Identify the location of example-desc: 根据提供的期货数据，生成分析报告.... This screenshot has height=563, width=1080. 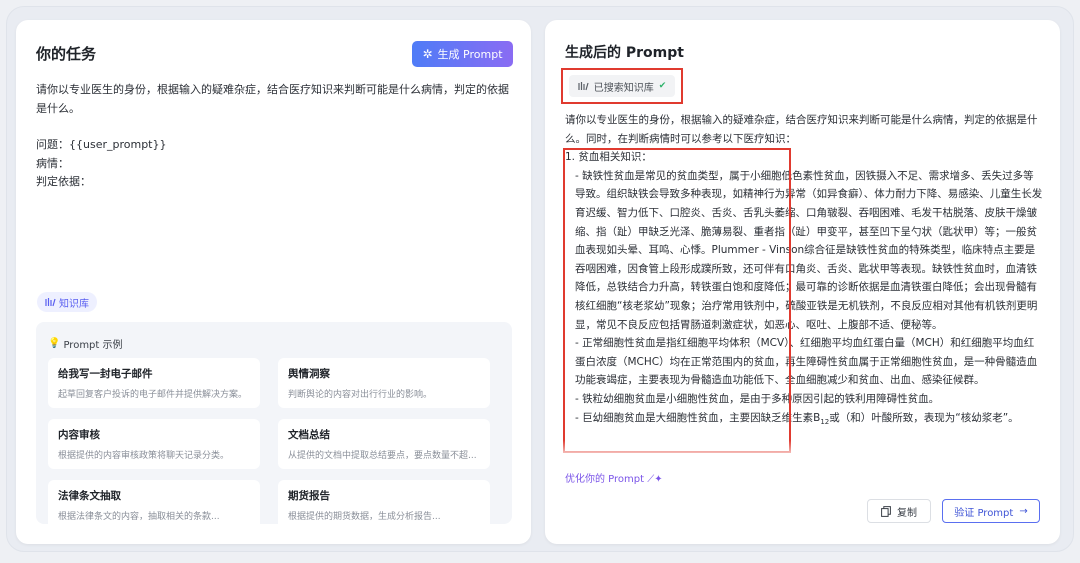
(364, 517).